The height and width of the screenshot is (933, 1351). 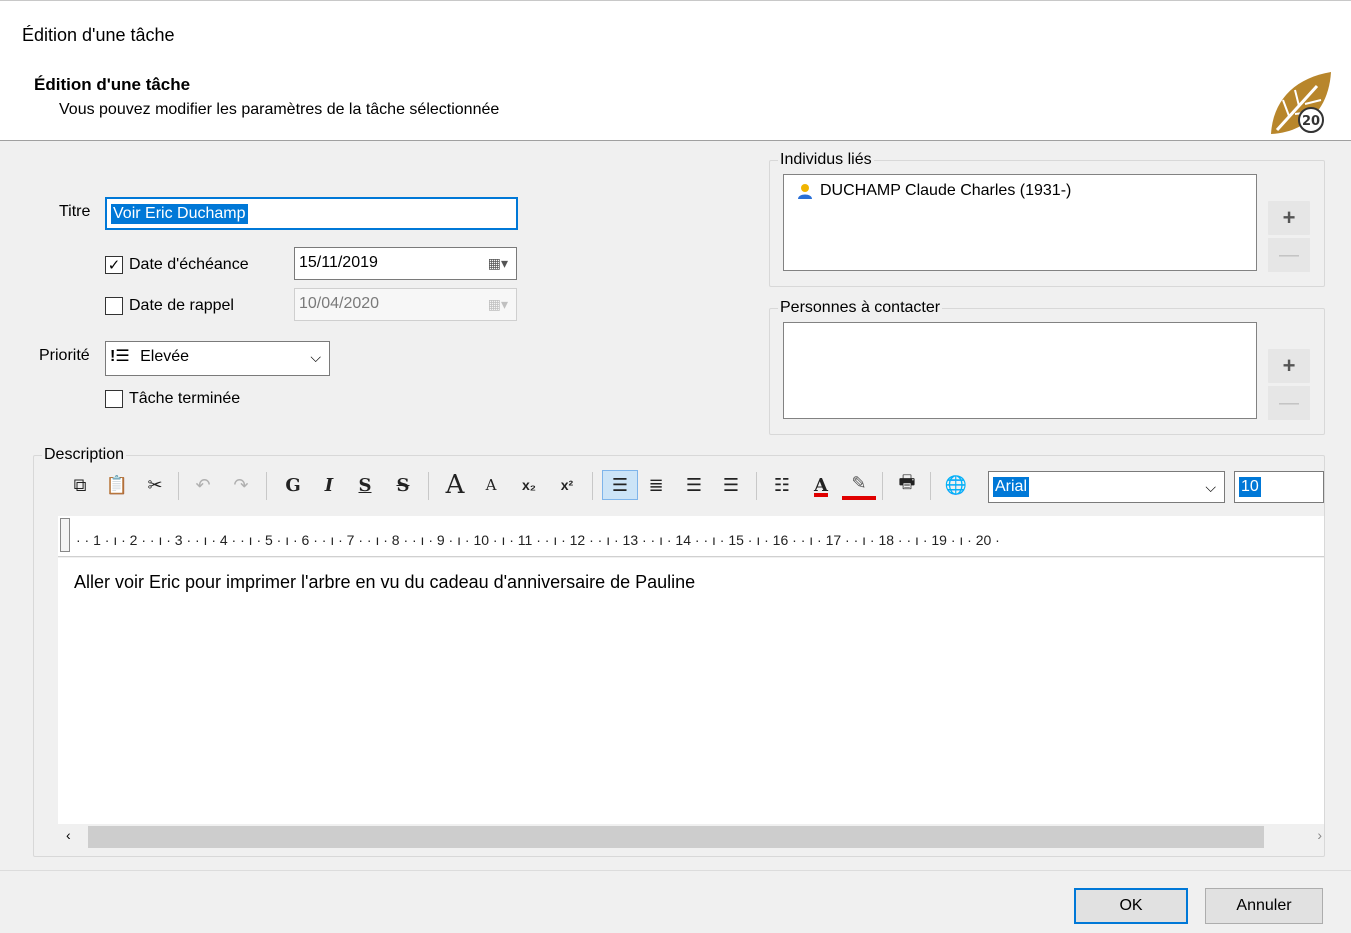 What do you see at coordinates (1011, 487) in the screenshot?
I see `font-family-value: Arial` at bounding box center [1011, 487].